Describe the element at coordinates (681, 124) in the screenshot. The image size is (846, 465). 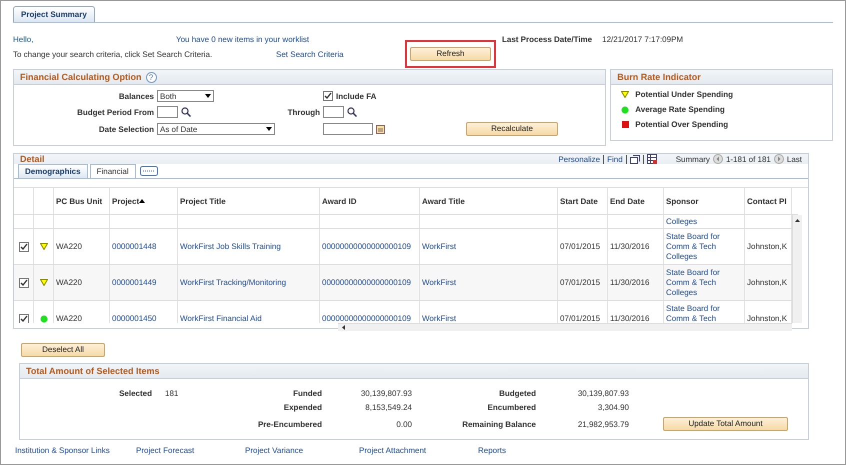
I see `legend-label: Potential Over Spending` at that location.